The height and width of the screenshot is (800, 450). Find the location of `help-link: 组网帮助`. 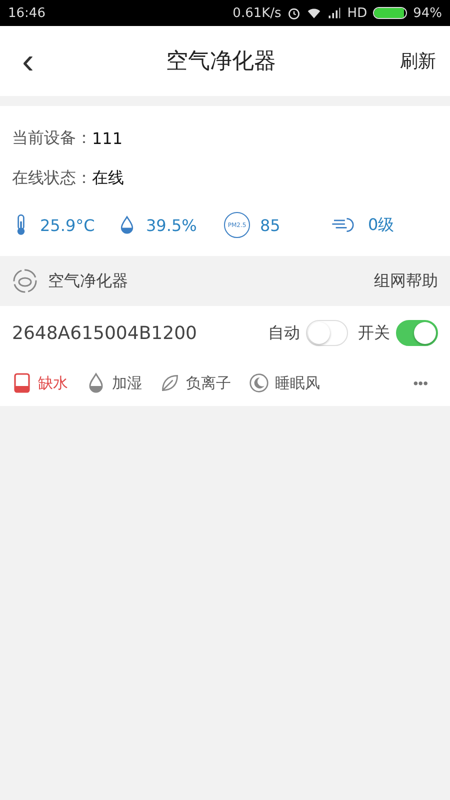

help-link: 组网帮助 is located at coordinates (406, 281).